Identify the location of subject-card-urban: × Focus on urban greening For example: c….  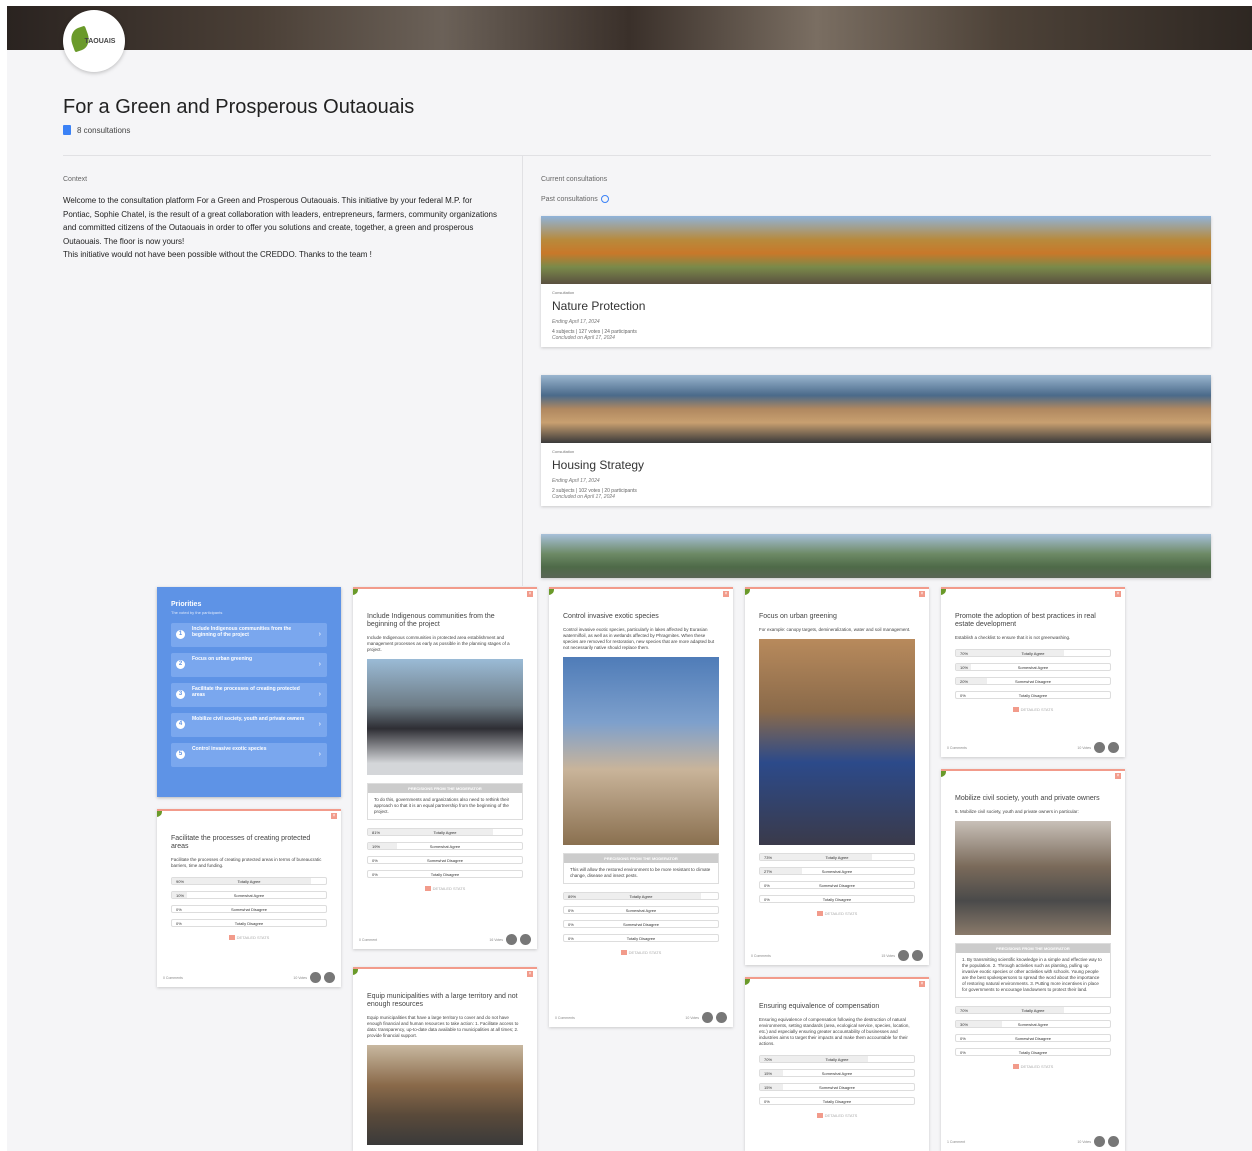
(837, 776).